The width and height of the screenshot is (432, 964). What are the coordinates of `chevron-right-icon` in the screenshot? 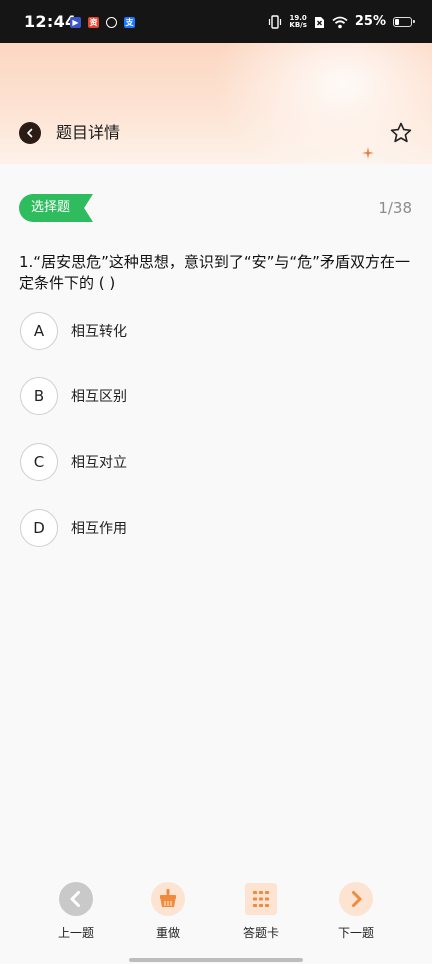 It's located at (356, 899).